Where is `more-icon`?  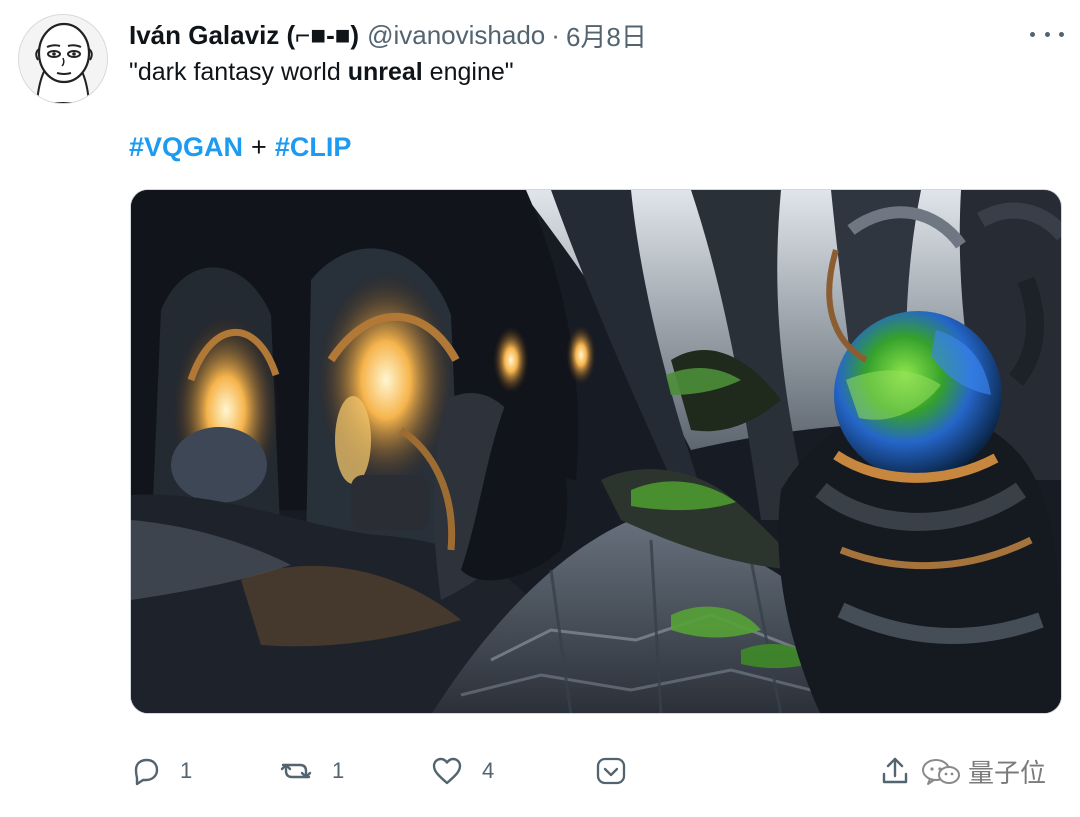
more-icon is located at coordinates (1047, 34).